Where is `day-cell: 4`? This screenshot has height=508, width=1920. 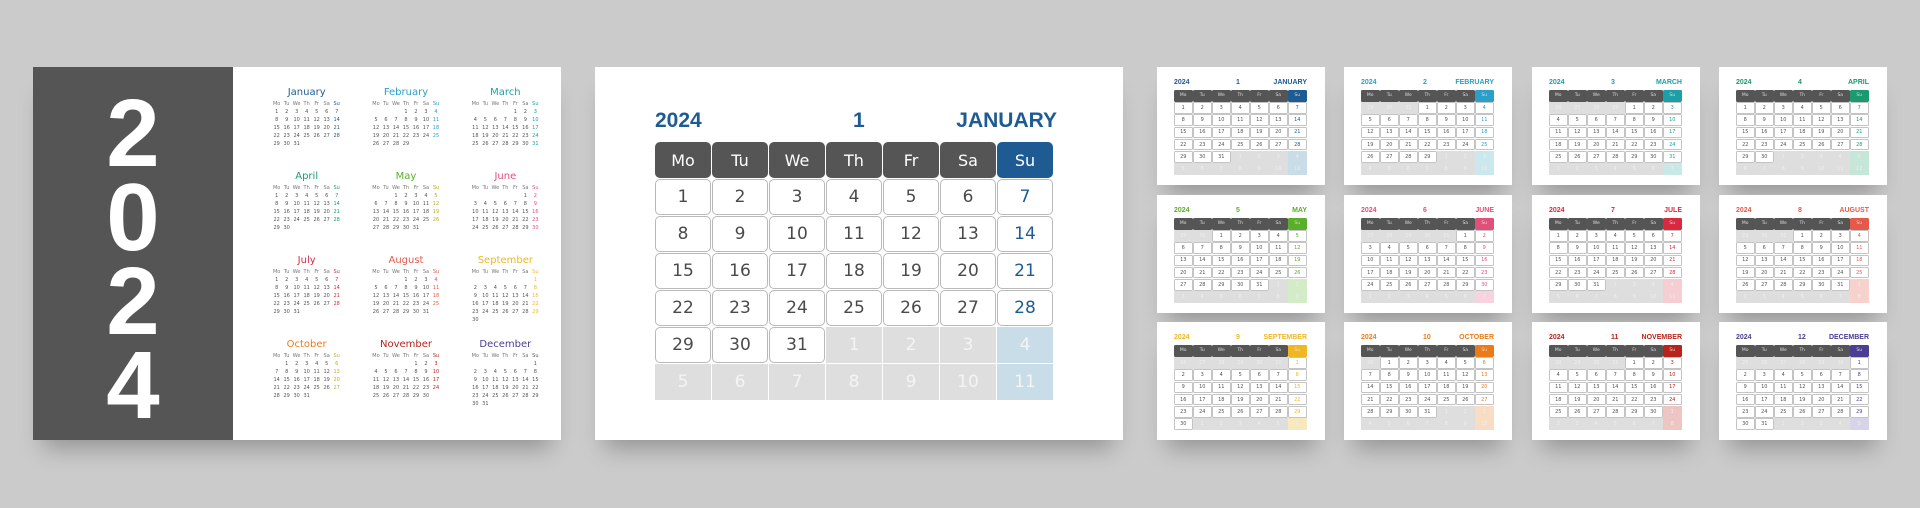
day-cell: 4 is located at coordinates (1615, 236).